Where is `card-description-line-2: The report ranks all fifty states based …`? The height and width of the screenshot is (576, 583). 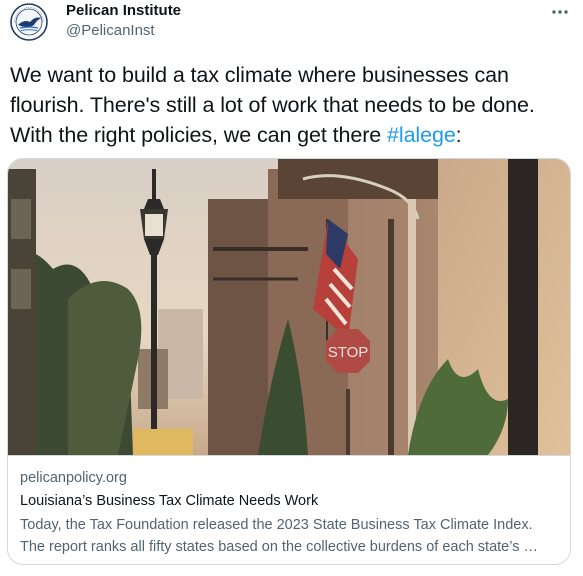
card-description-line-2: The report ranks all fifty states based … is located at coordinates (279, 547).